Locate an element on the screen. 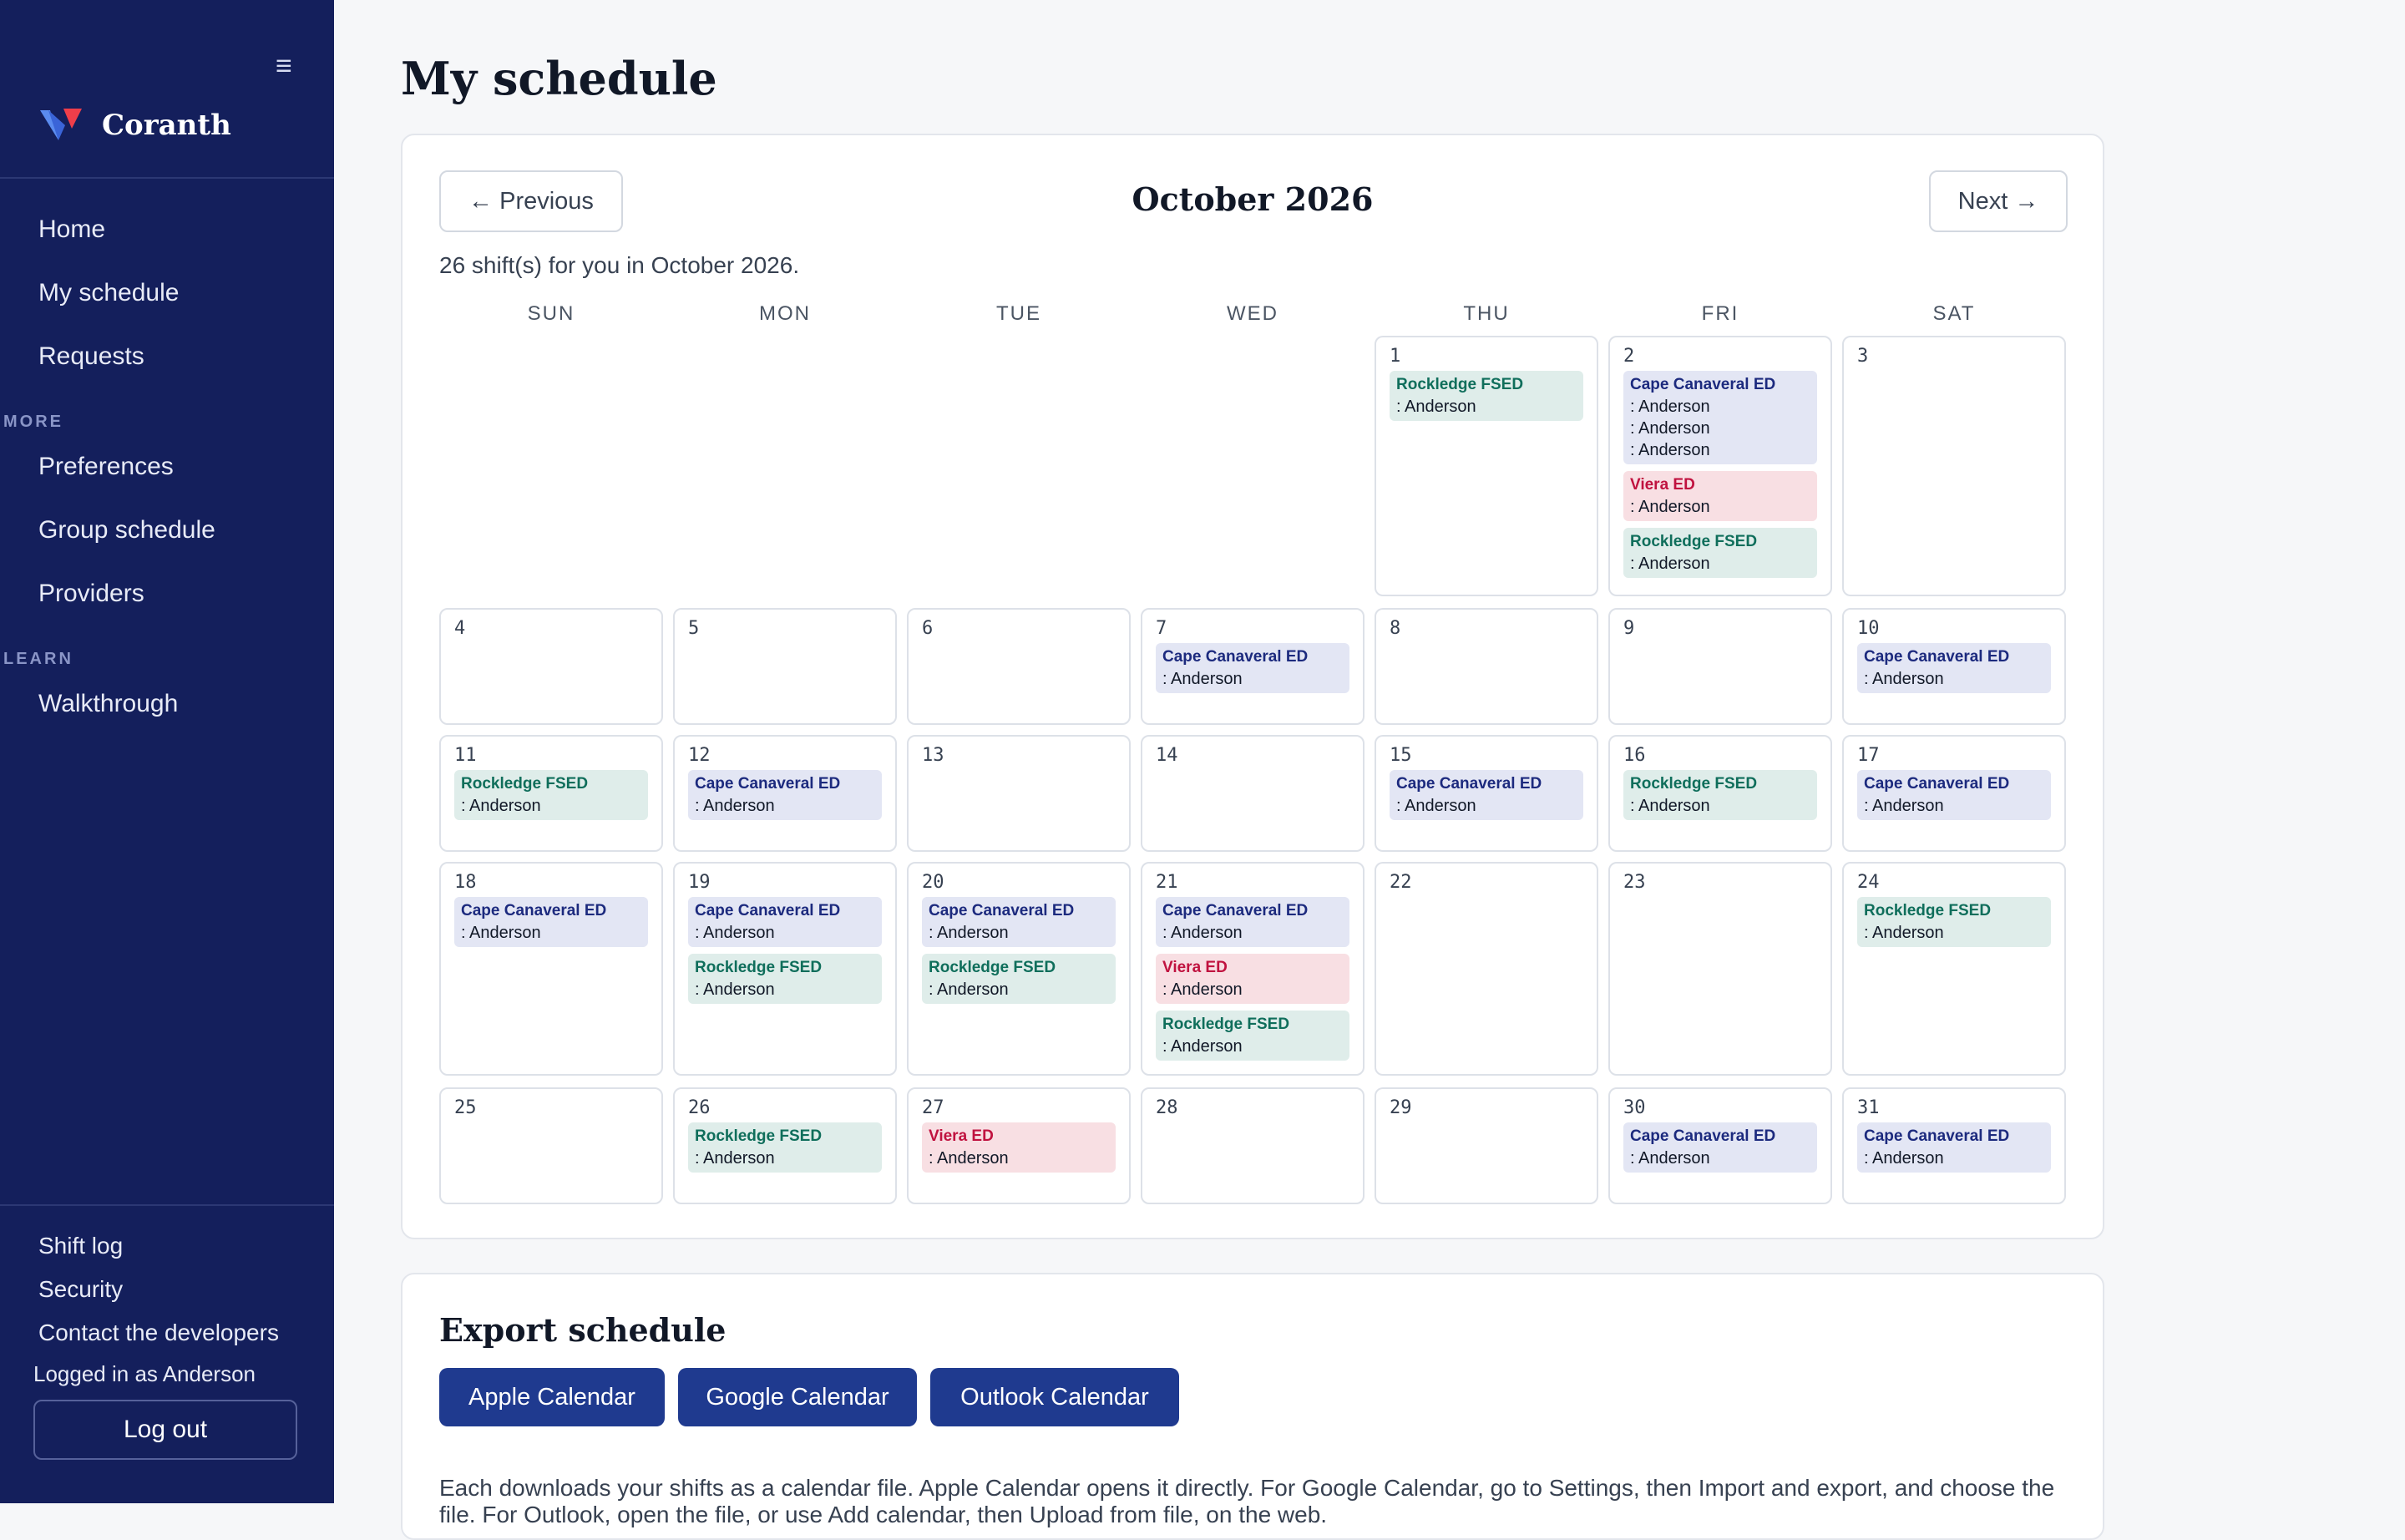 This screenshot has width=2405, height=1540. day-cell: 30 Cape Canaveral ED: Anderson is located at coordinates (1720, 1145).